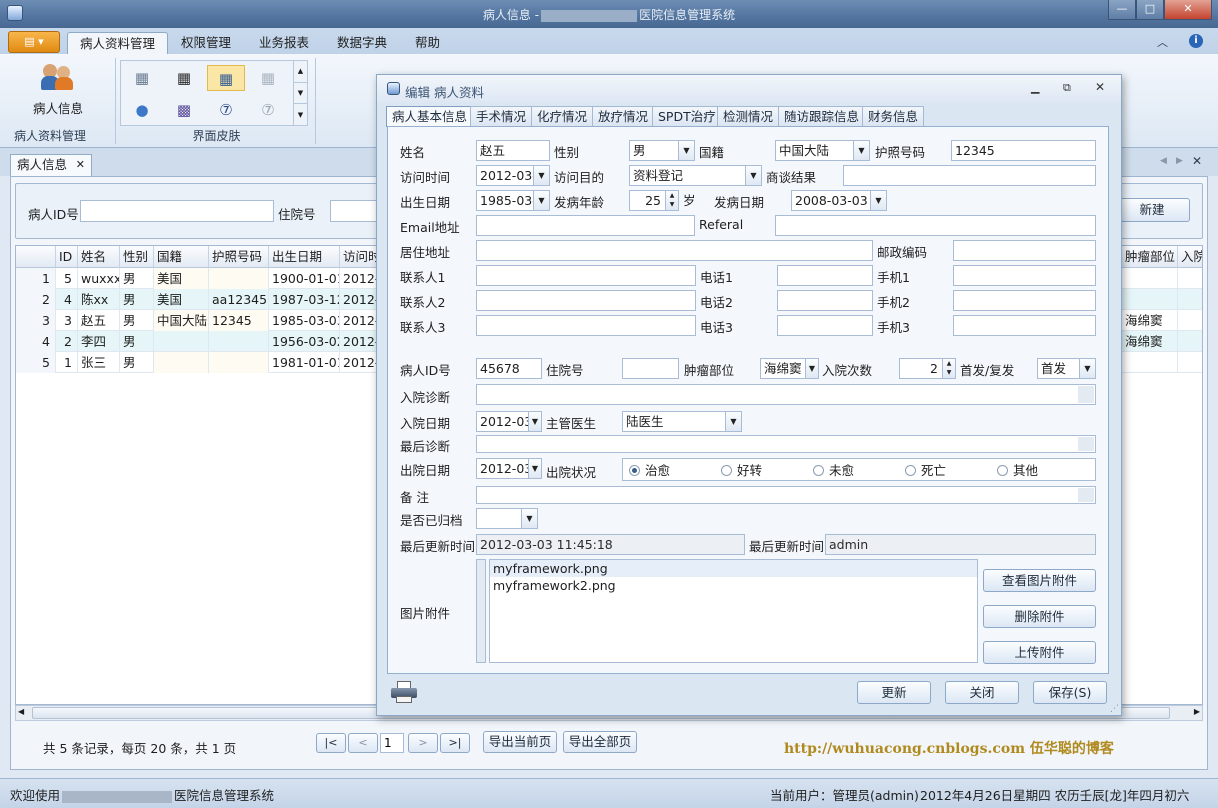  Describe the element at coordinates (355, 211) in the screenshot. I see `admission-no-search-input` at that location.